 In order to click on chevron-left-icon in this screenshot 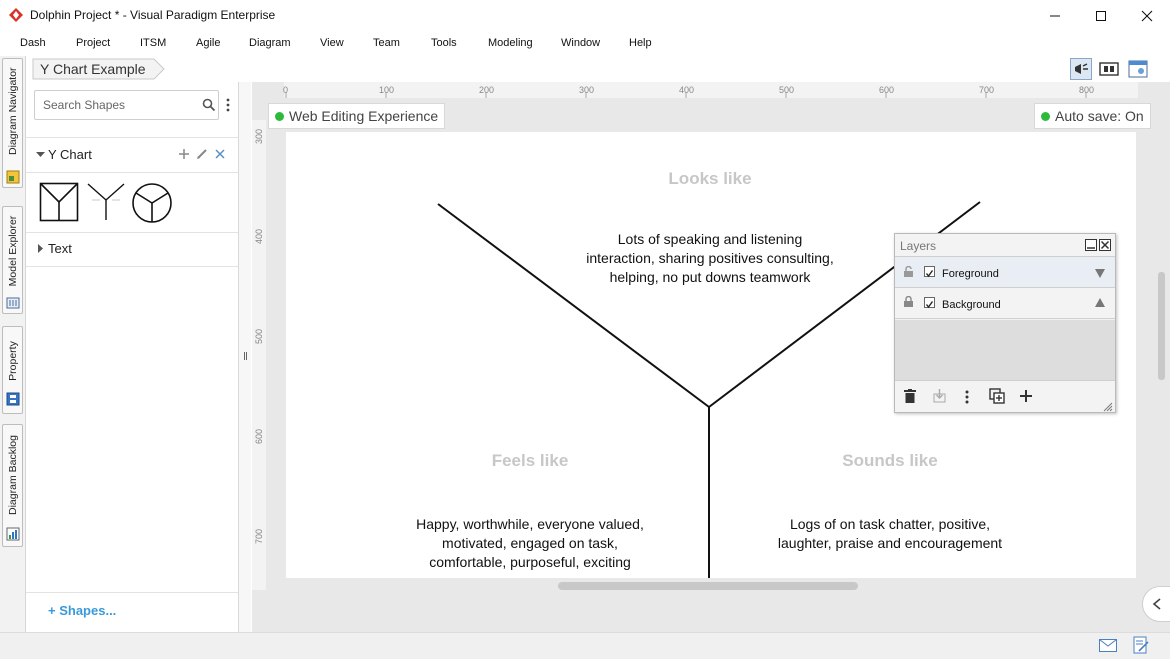, I will do `click(1156, 604)`.